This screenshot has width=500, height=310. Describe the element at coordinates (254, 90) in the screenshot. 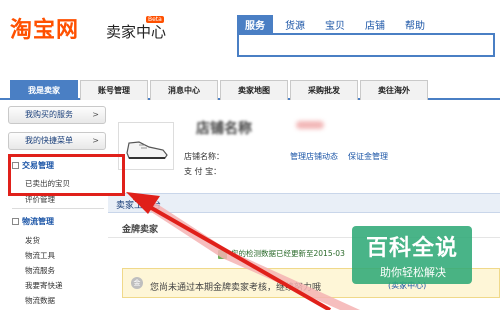

I see `tab-seller-map: 卖家地图` at that location.